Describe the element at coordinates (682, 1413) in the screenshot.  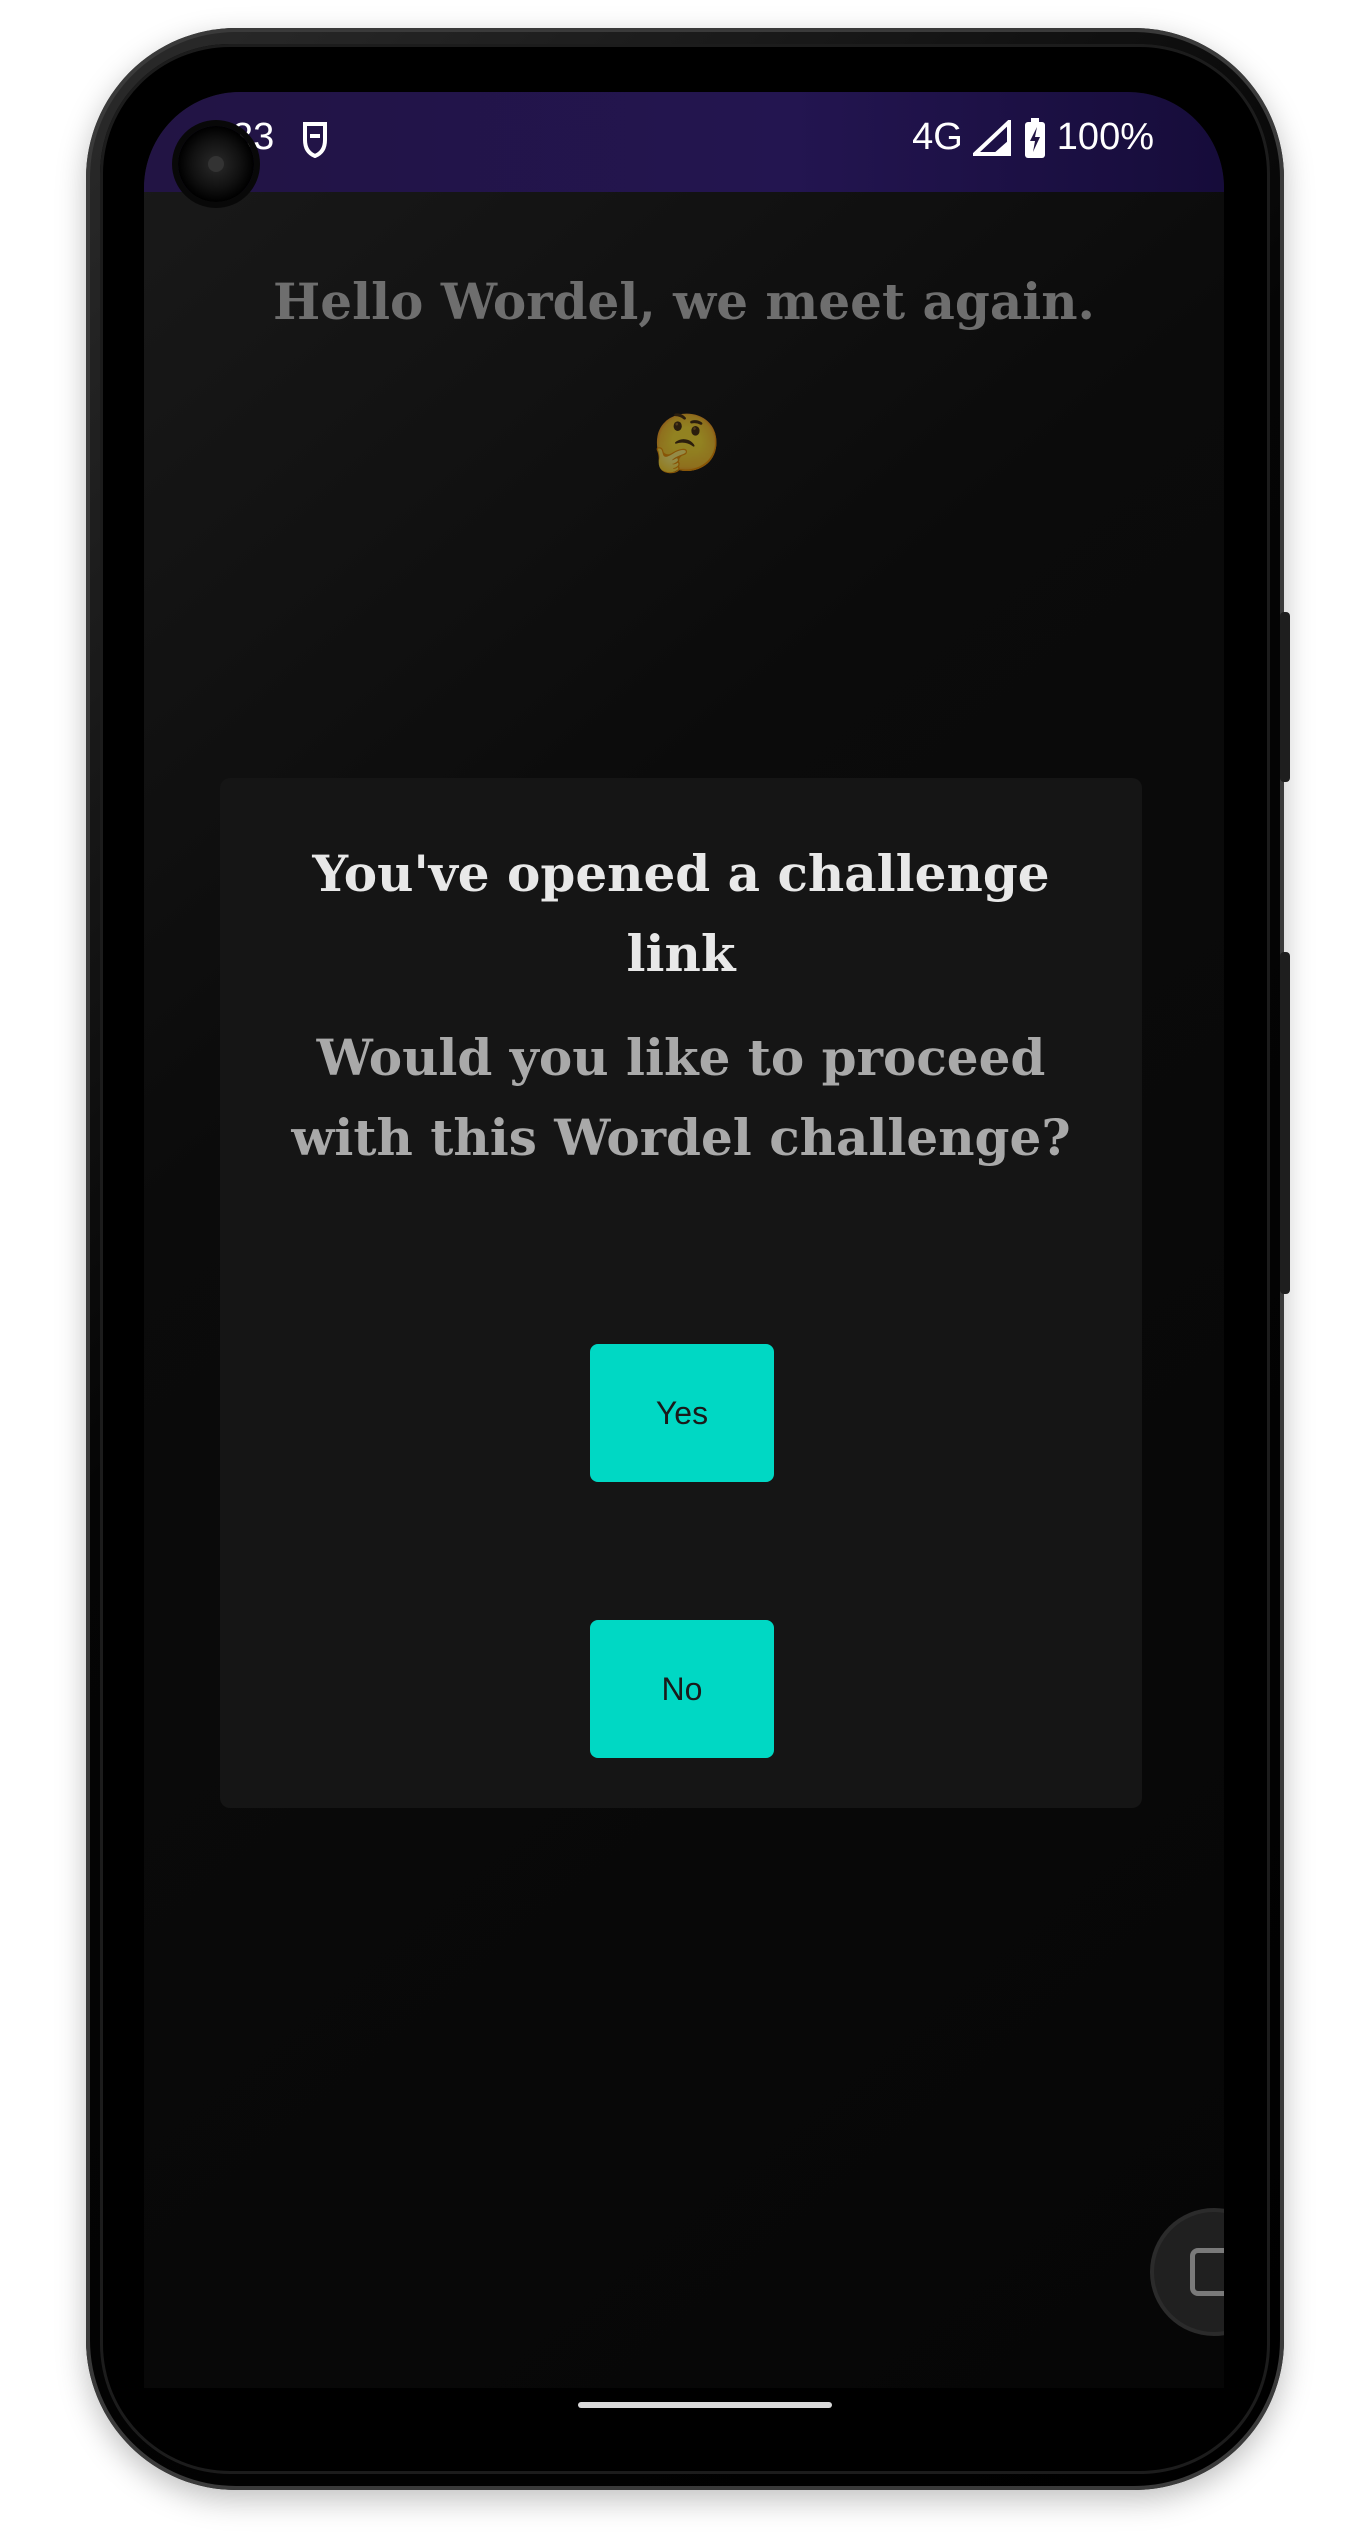
I see `yes-button: Yes` at that location.